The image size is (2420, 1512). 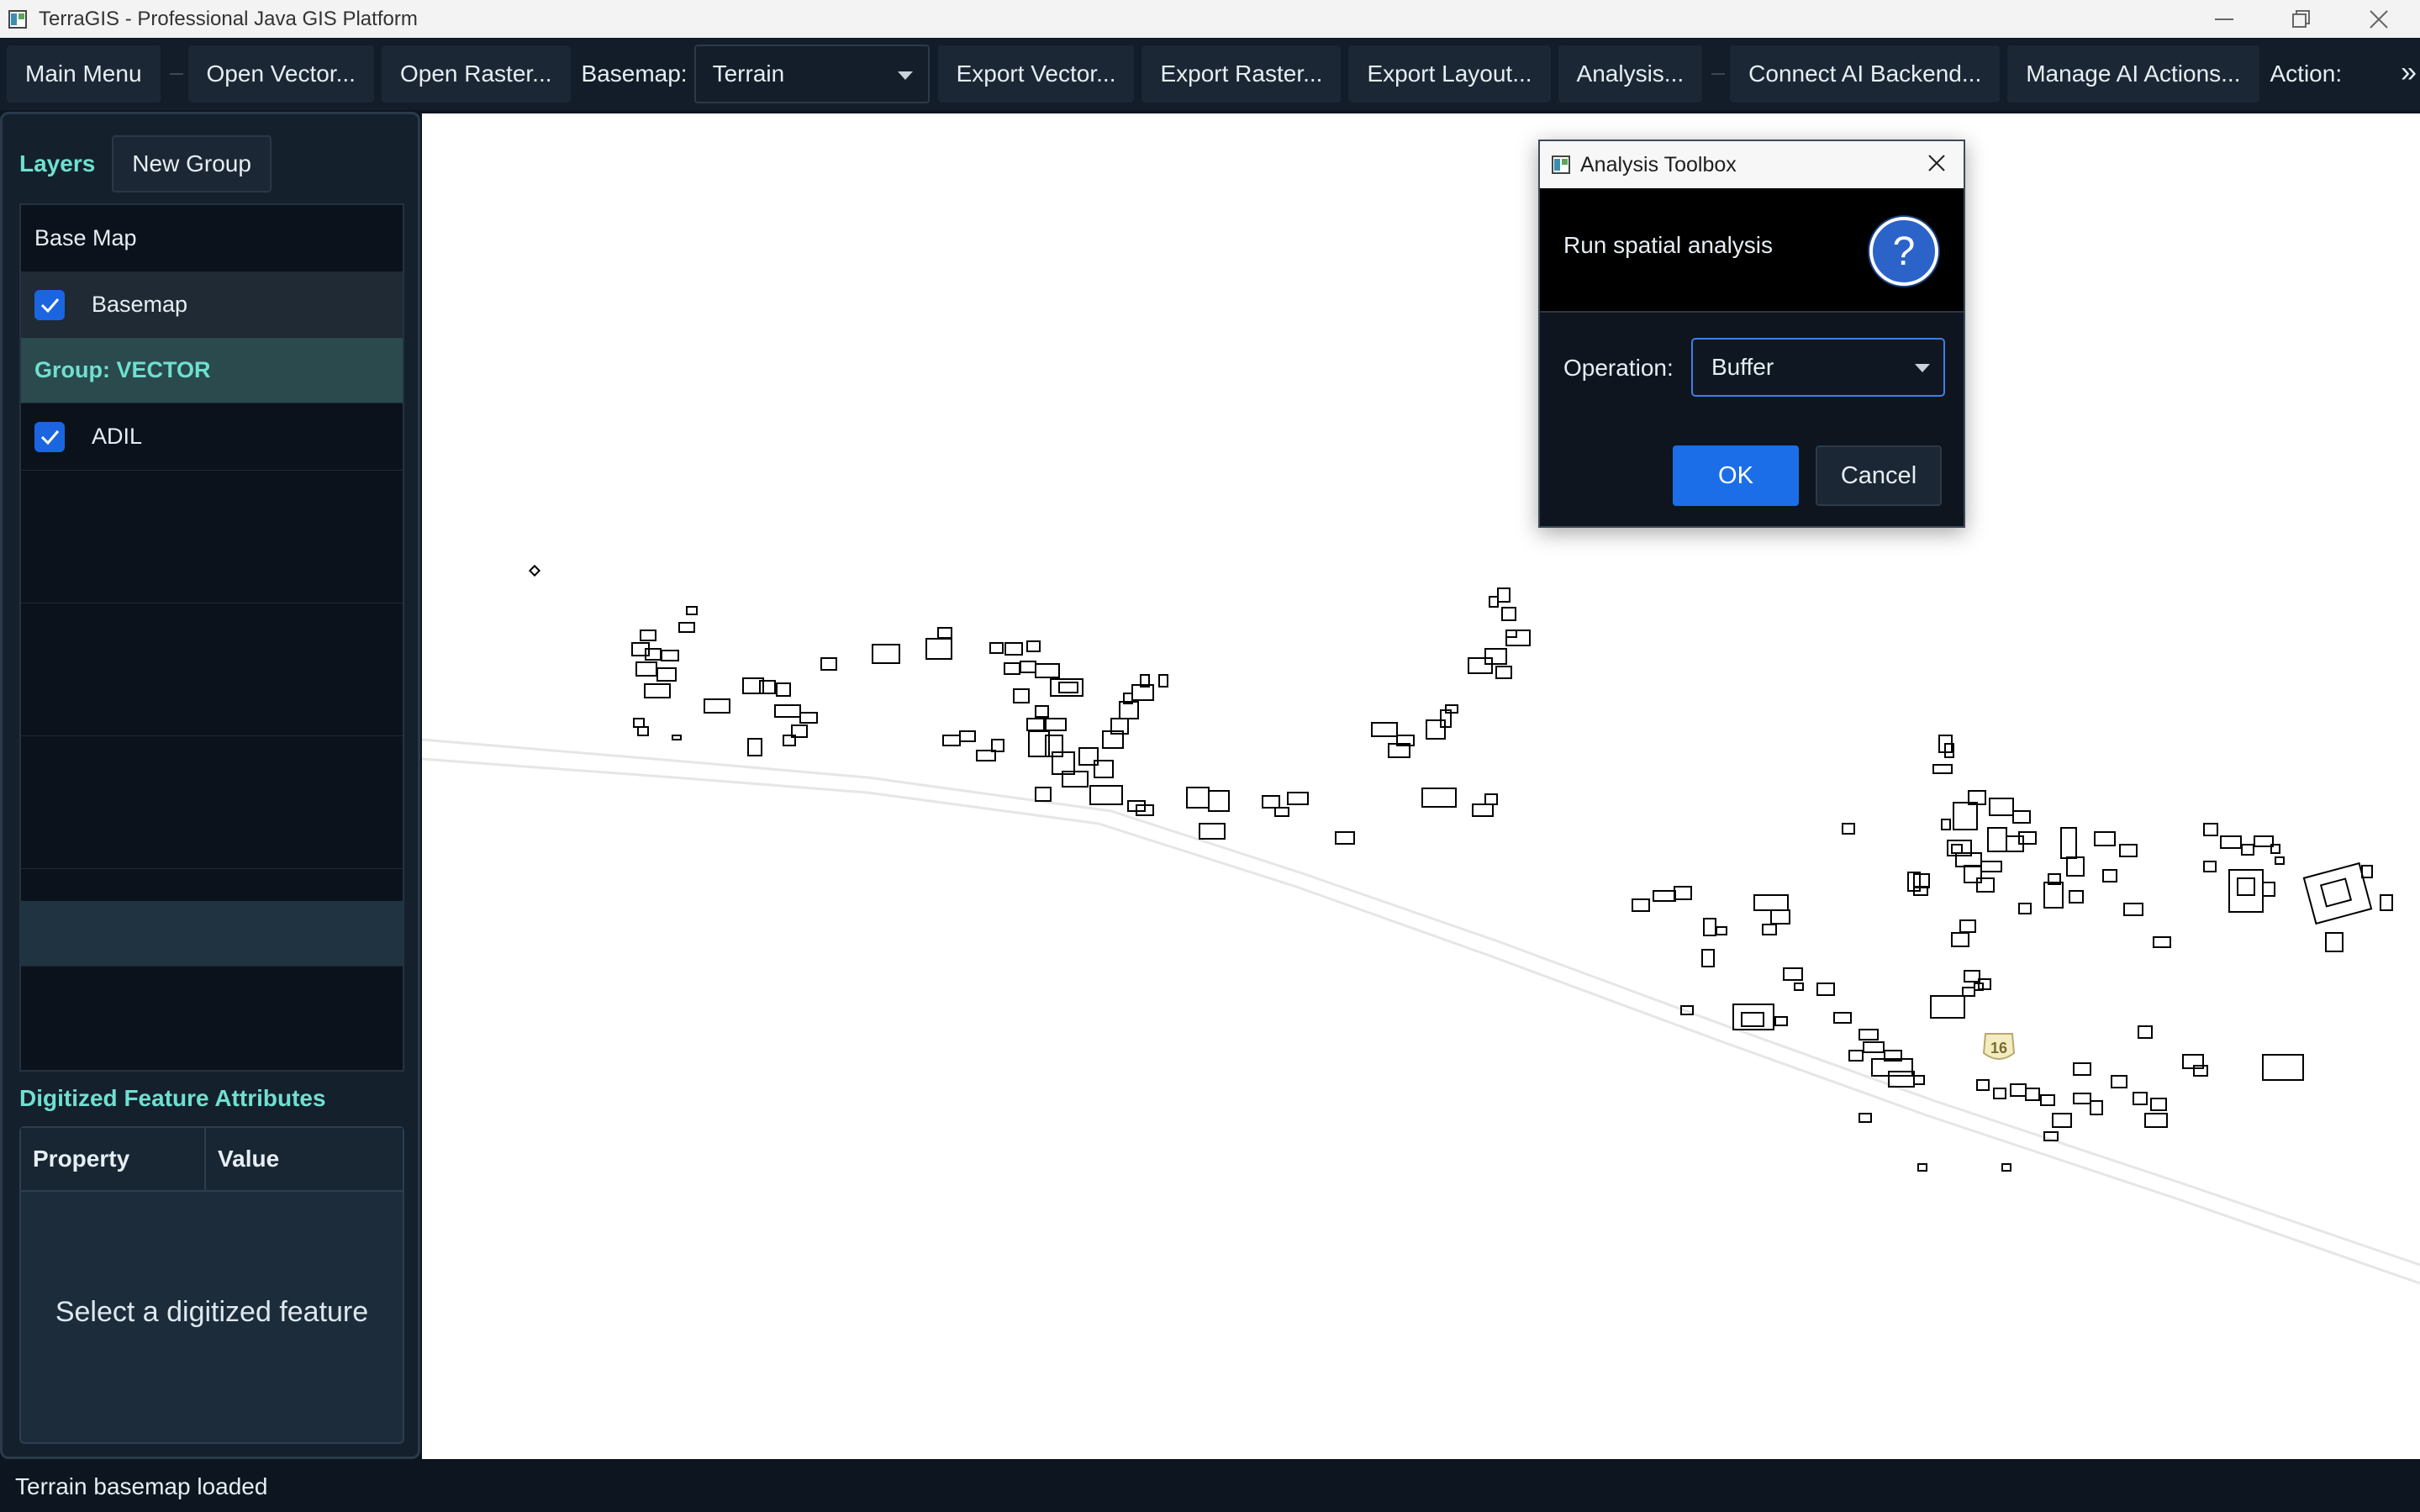 I want to click on layer-group-base-map: Base Map, so click(x=212, y=239).